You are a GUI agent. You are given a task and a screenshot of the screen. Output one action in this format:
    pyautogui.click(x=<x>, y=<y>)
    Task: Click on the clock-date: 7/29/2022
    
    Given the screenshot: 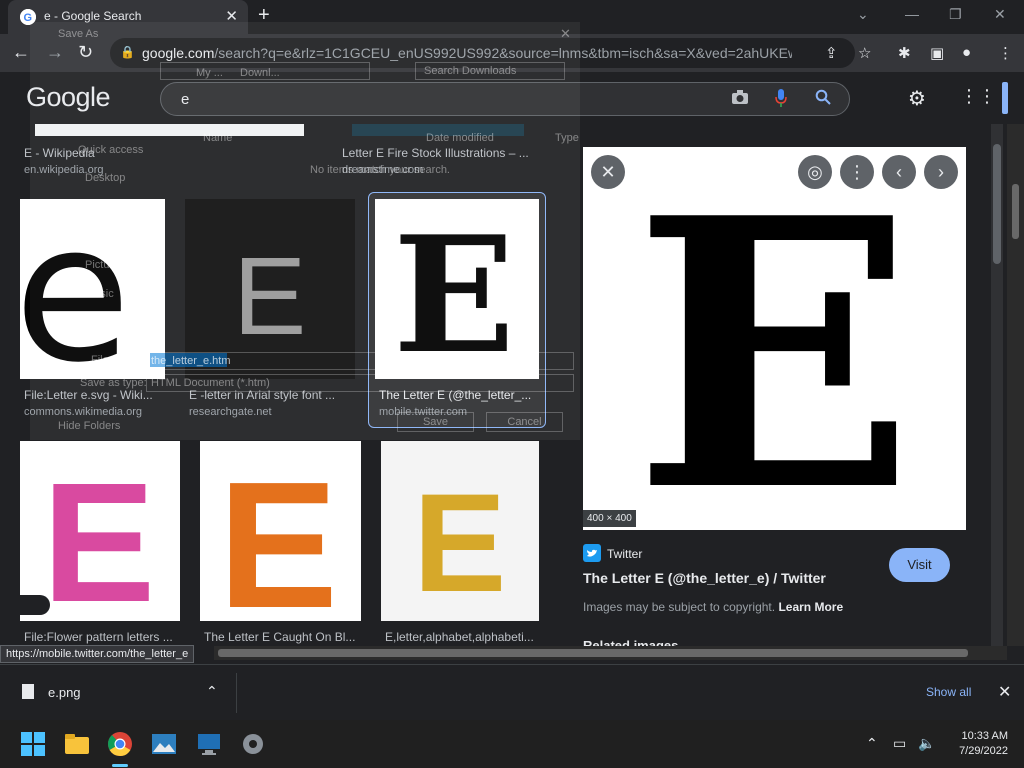 What is the action you would take?
    pyautogui.click(x=983, y=751)
    